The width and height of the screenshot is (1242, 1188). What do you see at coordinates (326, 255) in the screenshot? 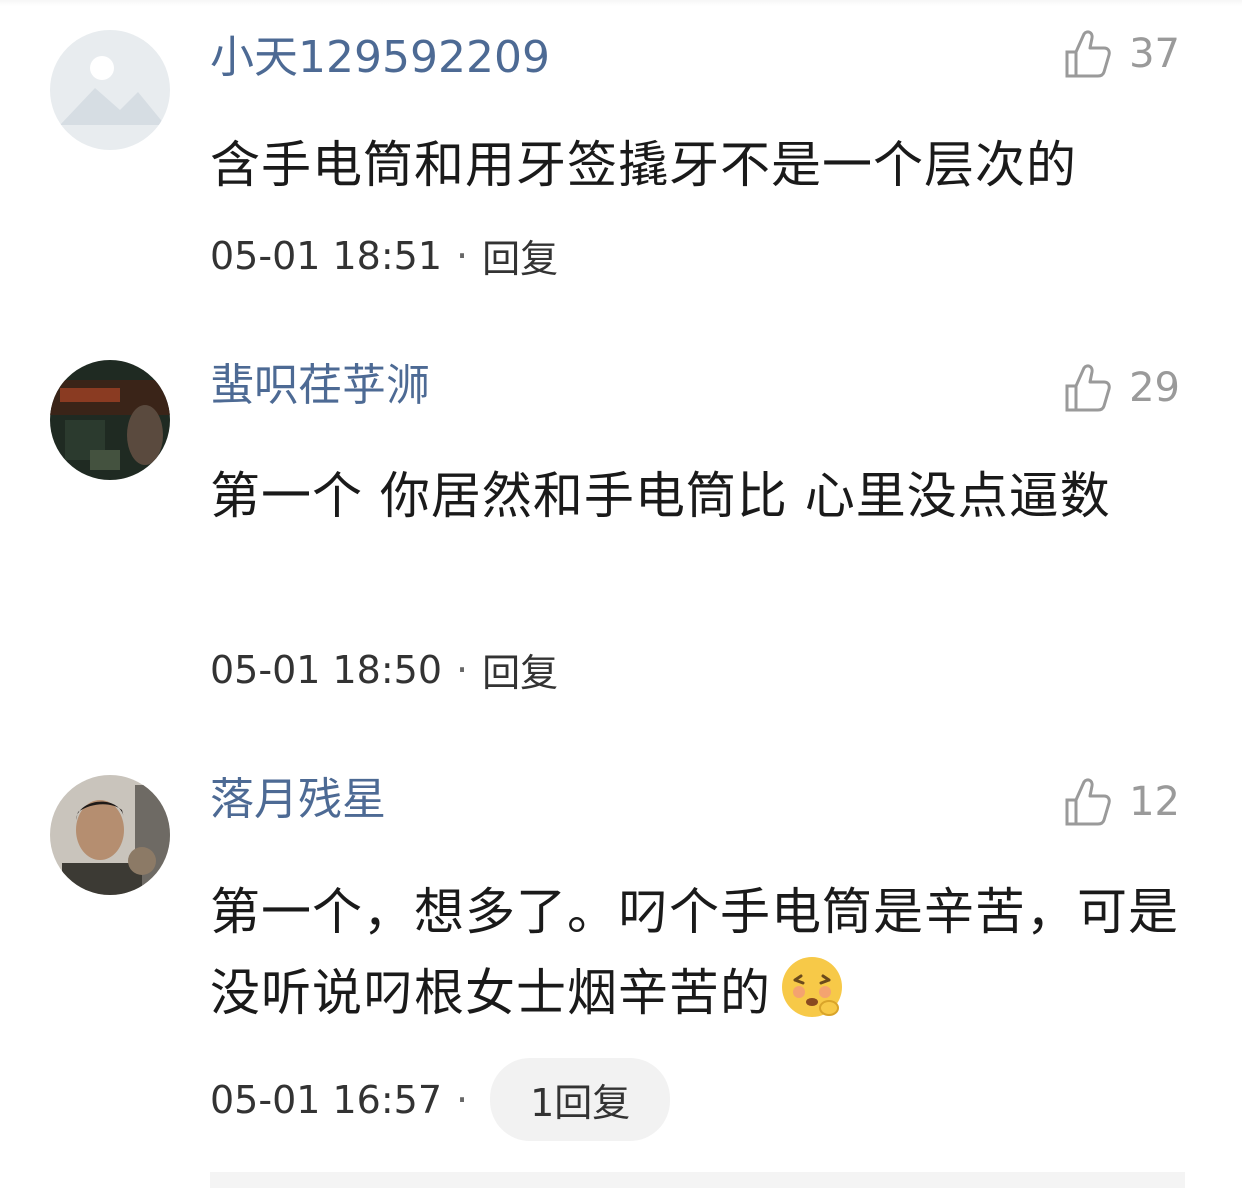
I see `comment-time: 05-01 18:51` at bounding box center [326, 255].